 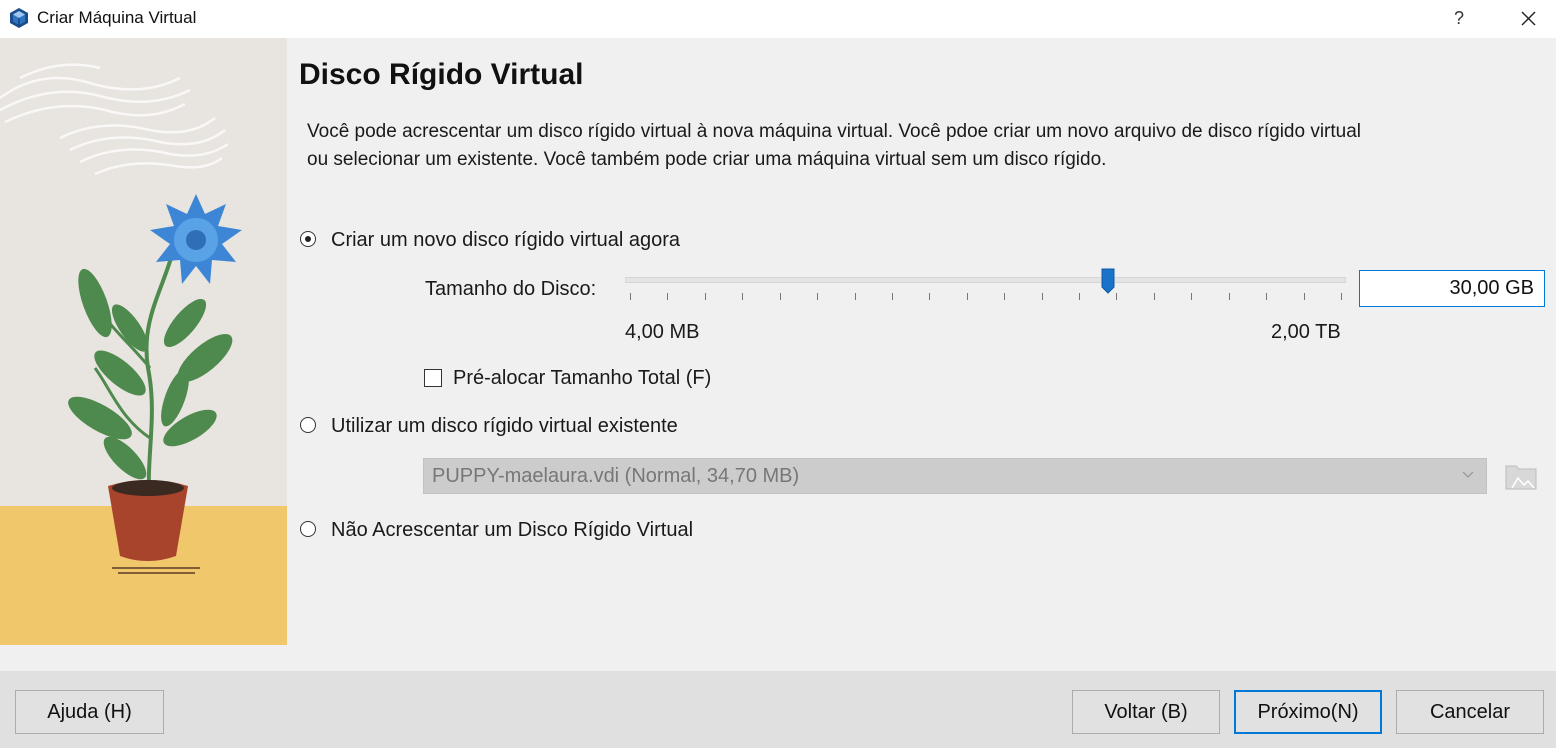 What do you see at coordinates (1146, 712) in the screenshot?
I see `back-button: Voltar (B)` at bounding box center [1146, 712].